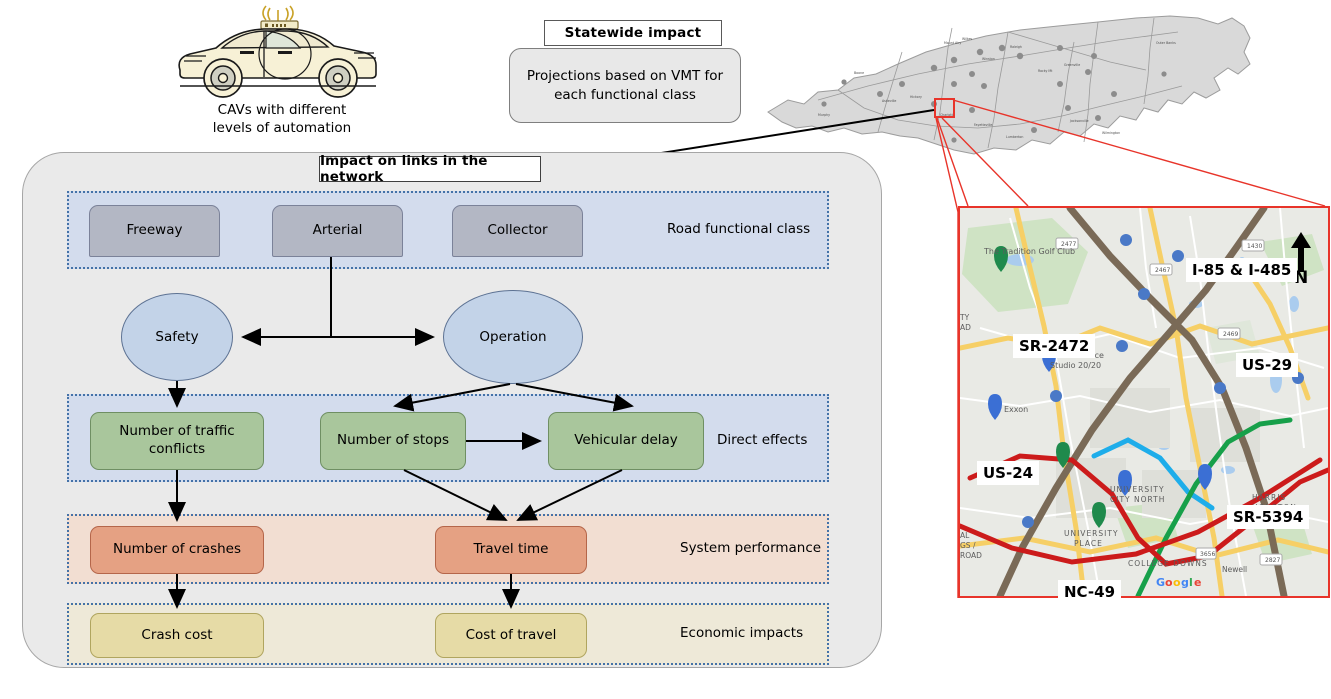 The image size is (1331, 699). I want to click on node-travel-time: Travel time, so click(511, 550).